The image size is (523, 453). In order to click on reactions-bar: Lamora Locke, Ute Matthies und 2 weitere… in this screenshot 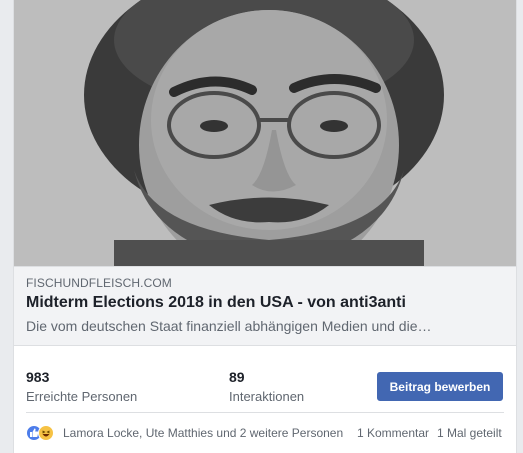, I will do `click(265, 433)`.